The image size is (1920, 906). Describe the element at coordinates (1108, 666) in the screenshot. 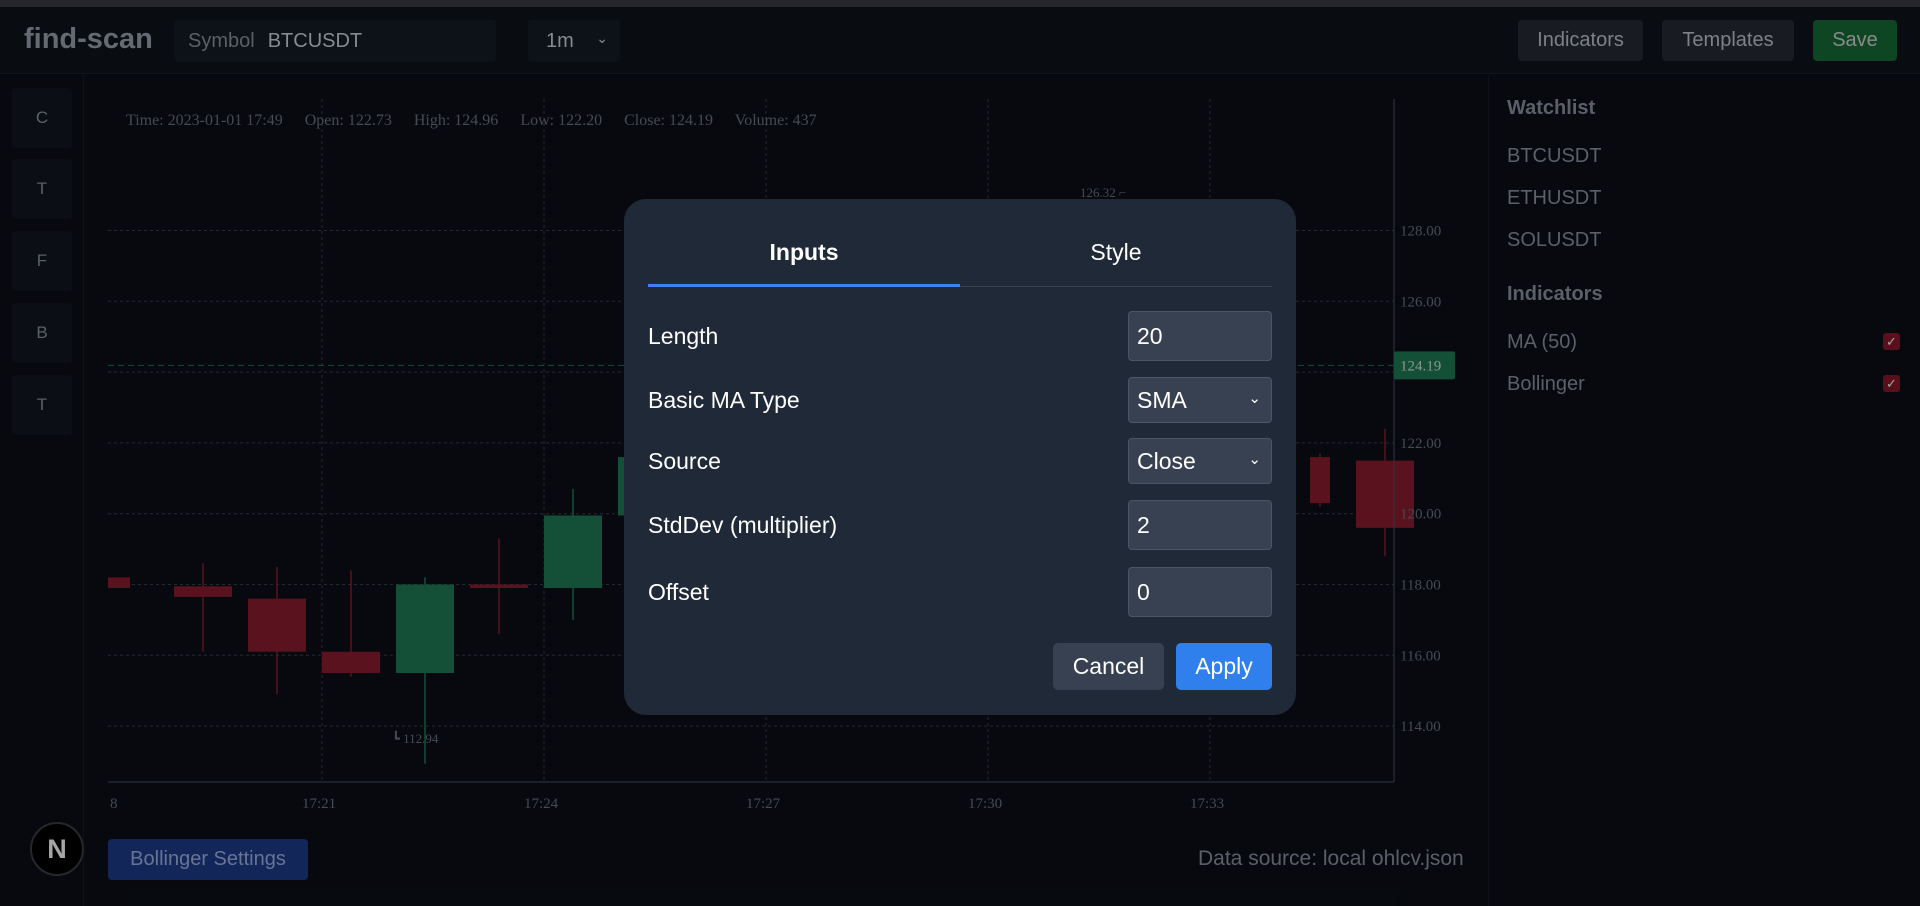

I see `cancel-button: Cancel` at that location.